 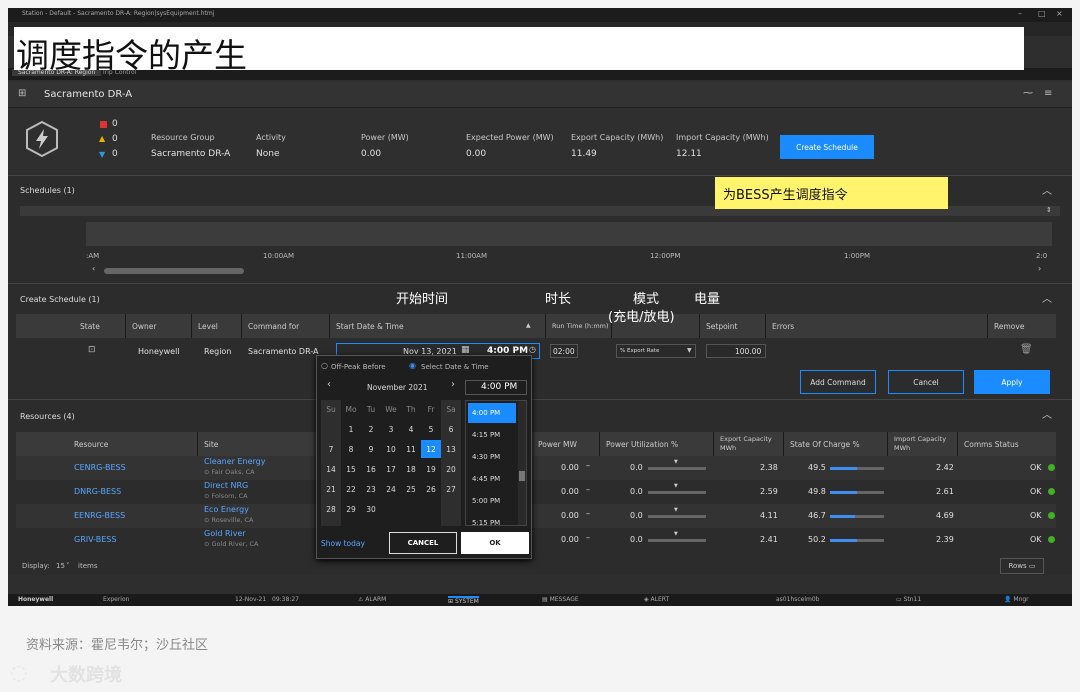 I want to click on site-link: Direct NRG, so click(x=226, y=485).